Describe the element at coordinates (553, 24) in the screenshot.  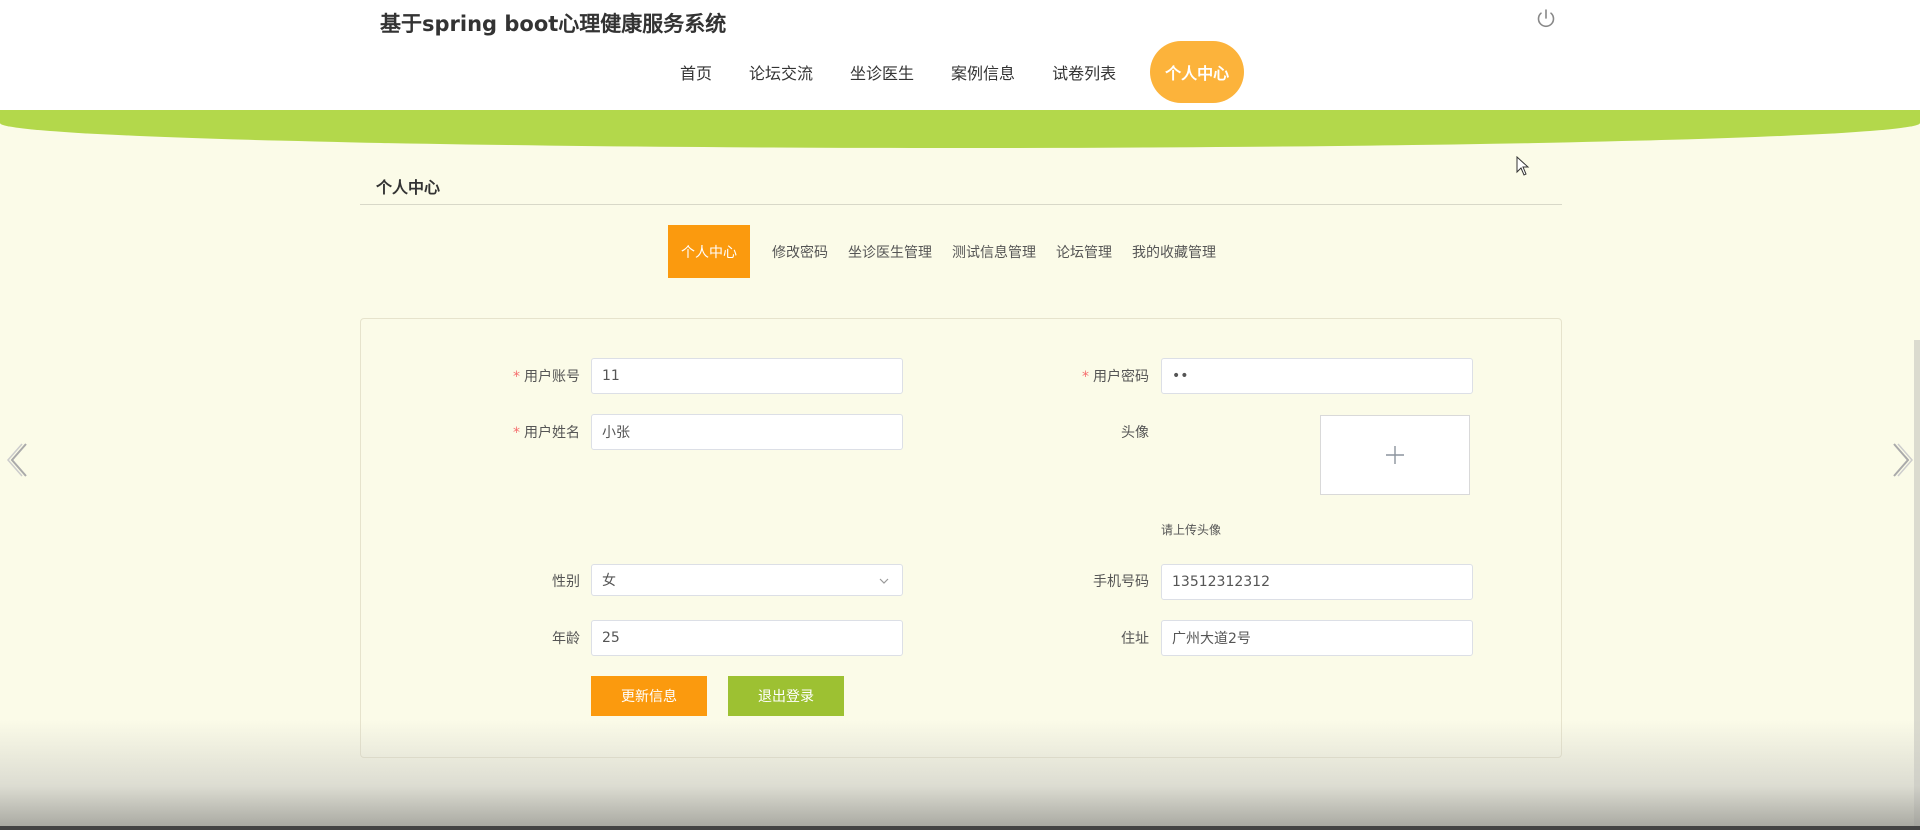
I see `site-title: 基于spring boot心理健康服务系统` at that location.